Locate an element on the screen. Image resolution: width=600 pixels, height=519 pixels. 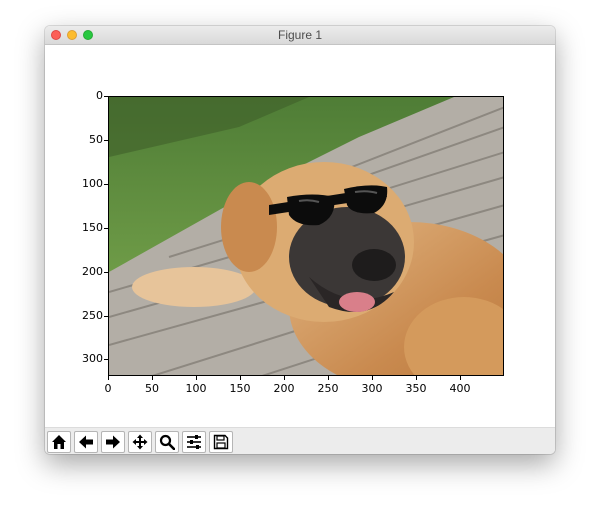
y-tick-label: 100 is located at coordinates (92, 183).